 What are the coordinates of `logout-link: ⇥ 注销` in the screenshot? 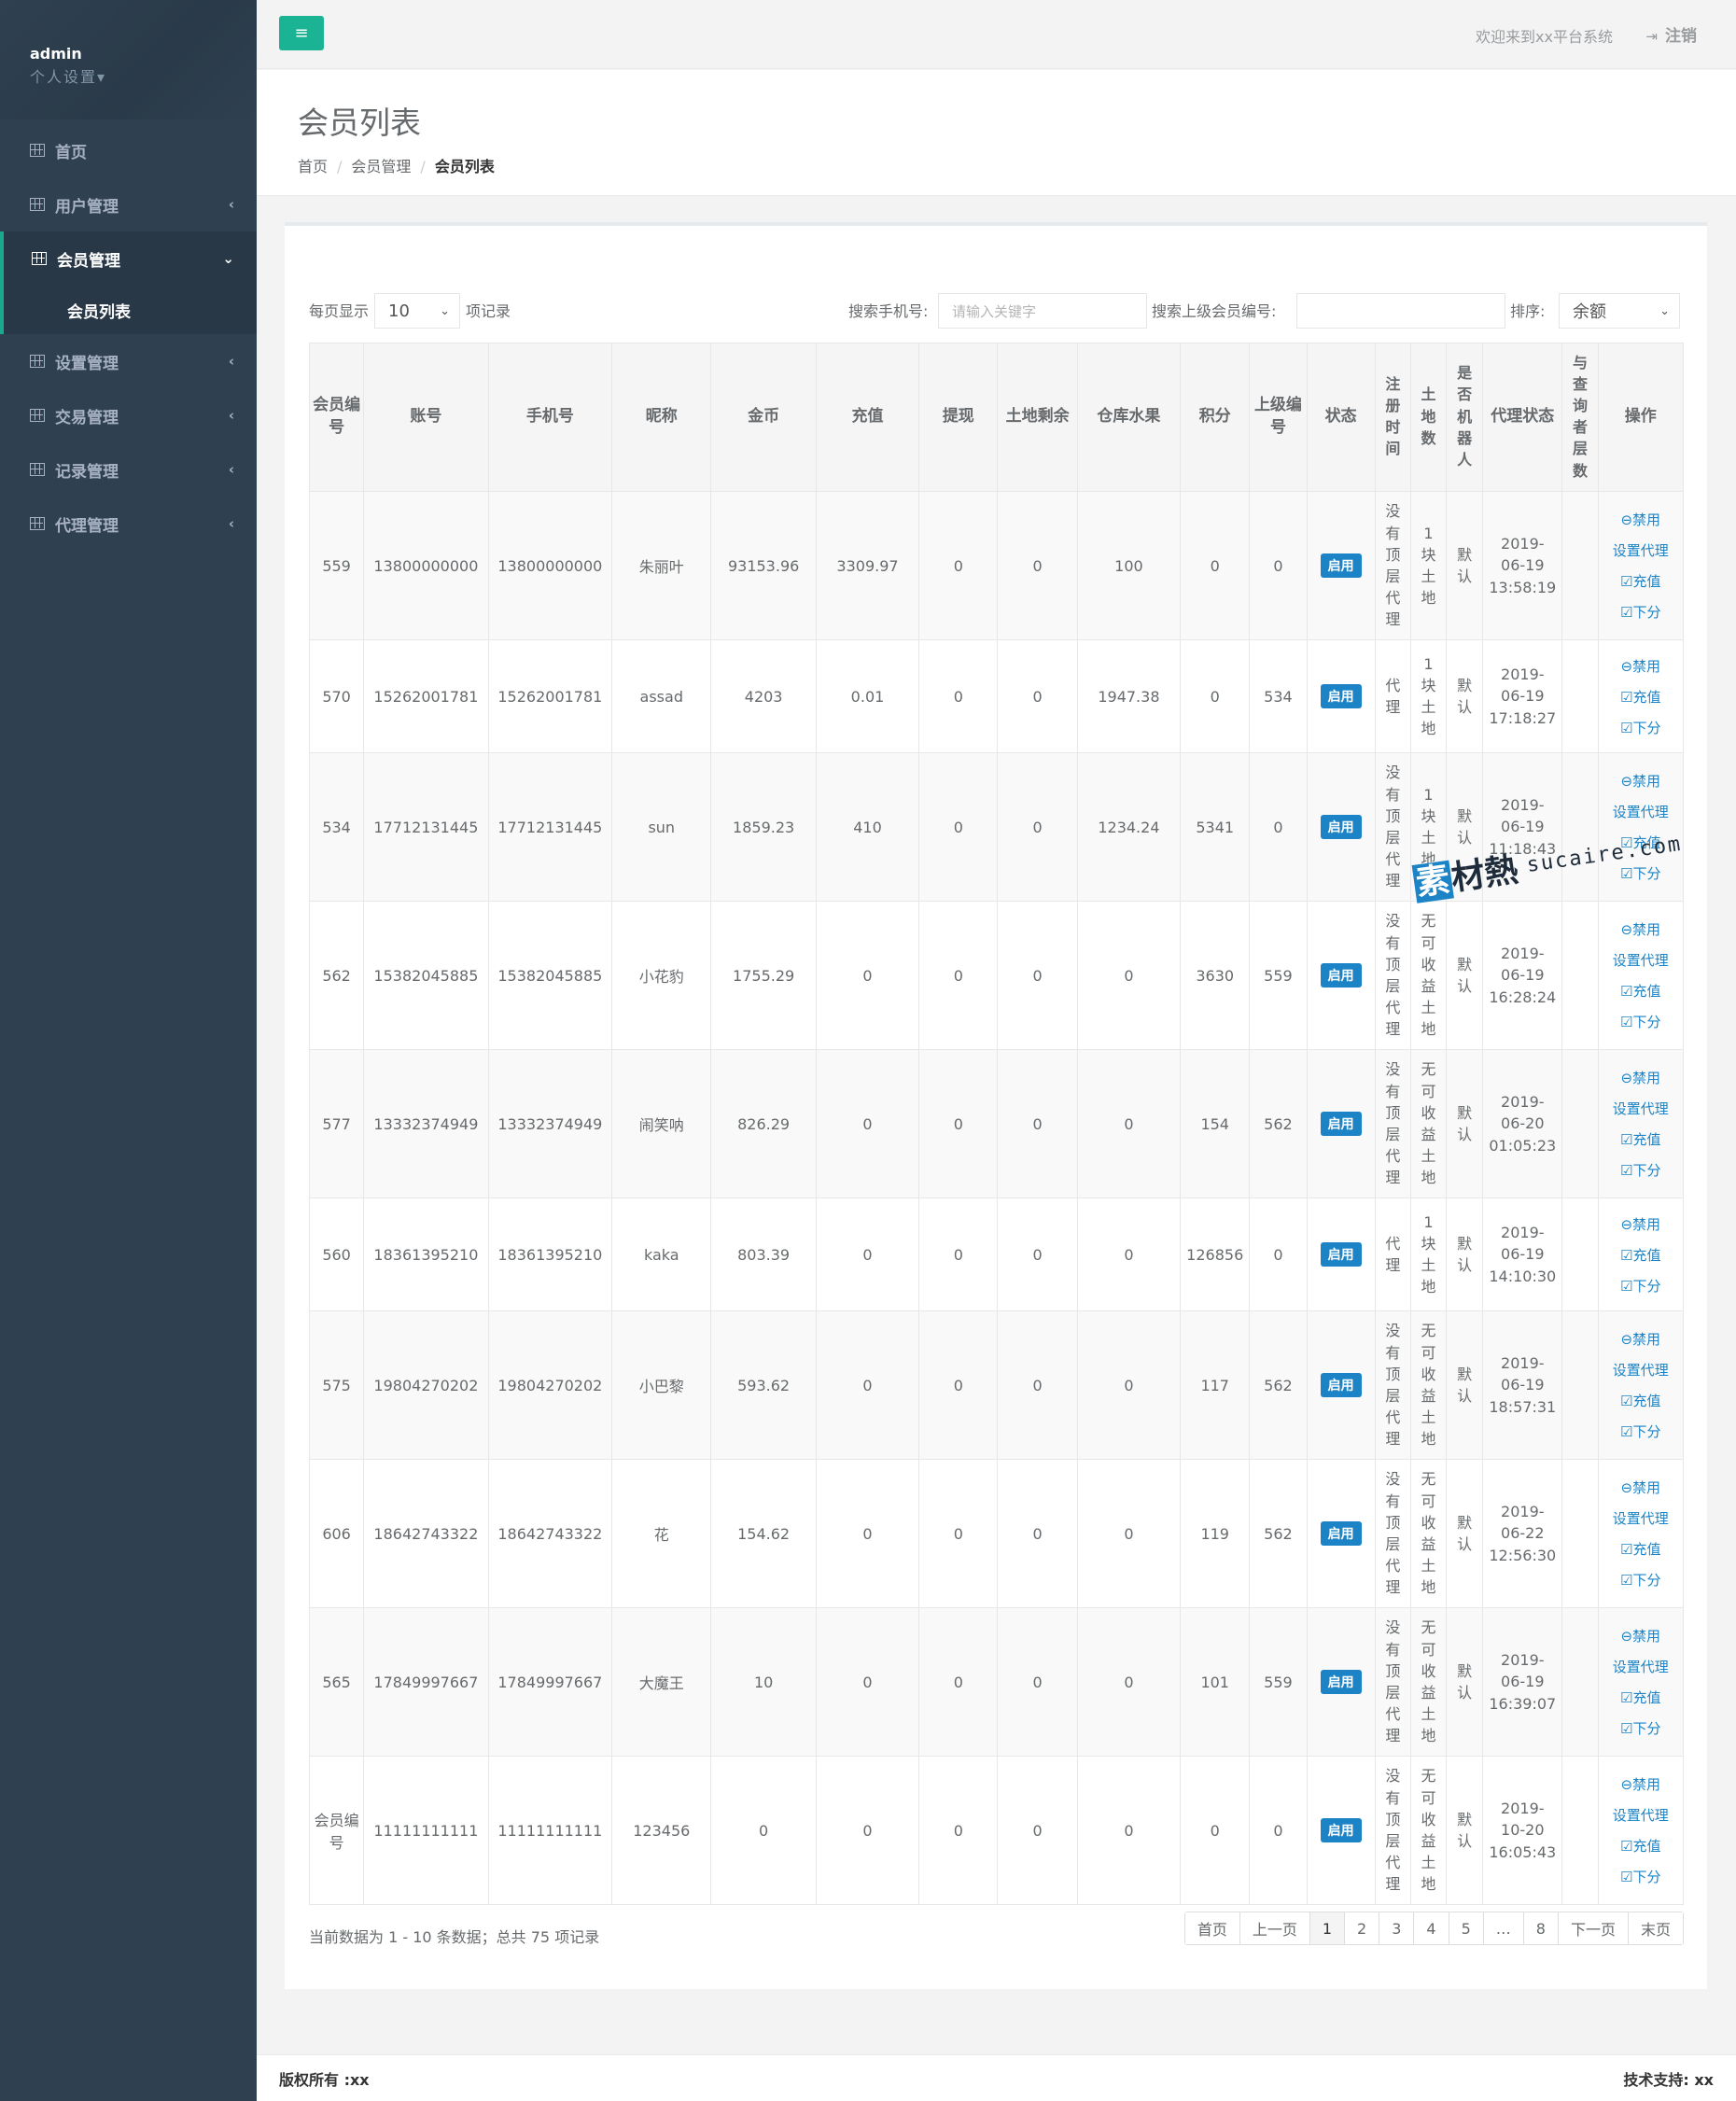 It's located at (1671, 34).